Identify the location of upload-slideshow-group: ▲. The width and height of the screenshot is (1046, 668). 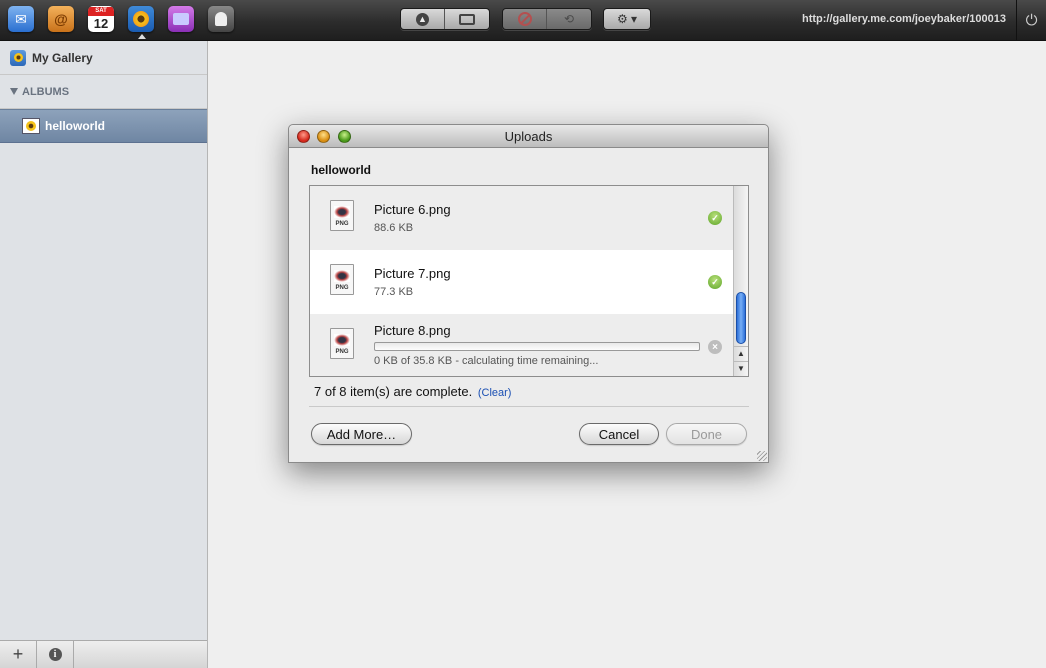
(445, 19).